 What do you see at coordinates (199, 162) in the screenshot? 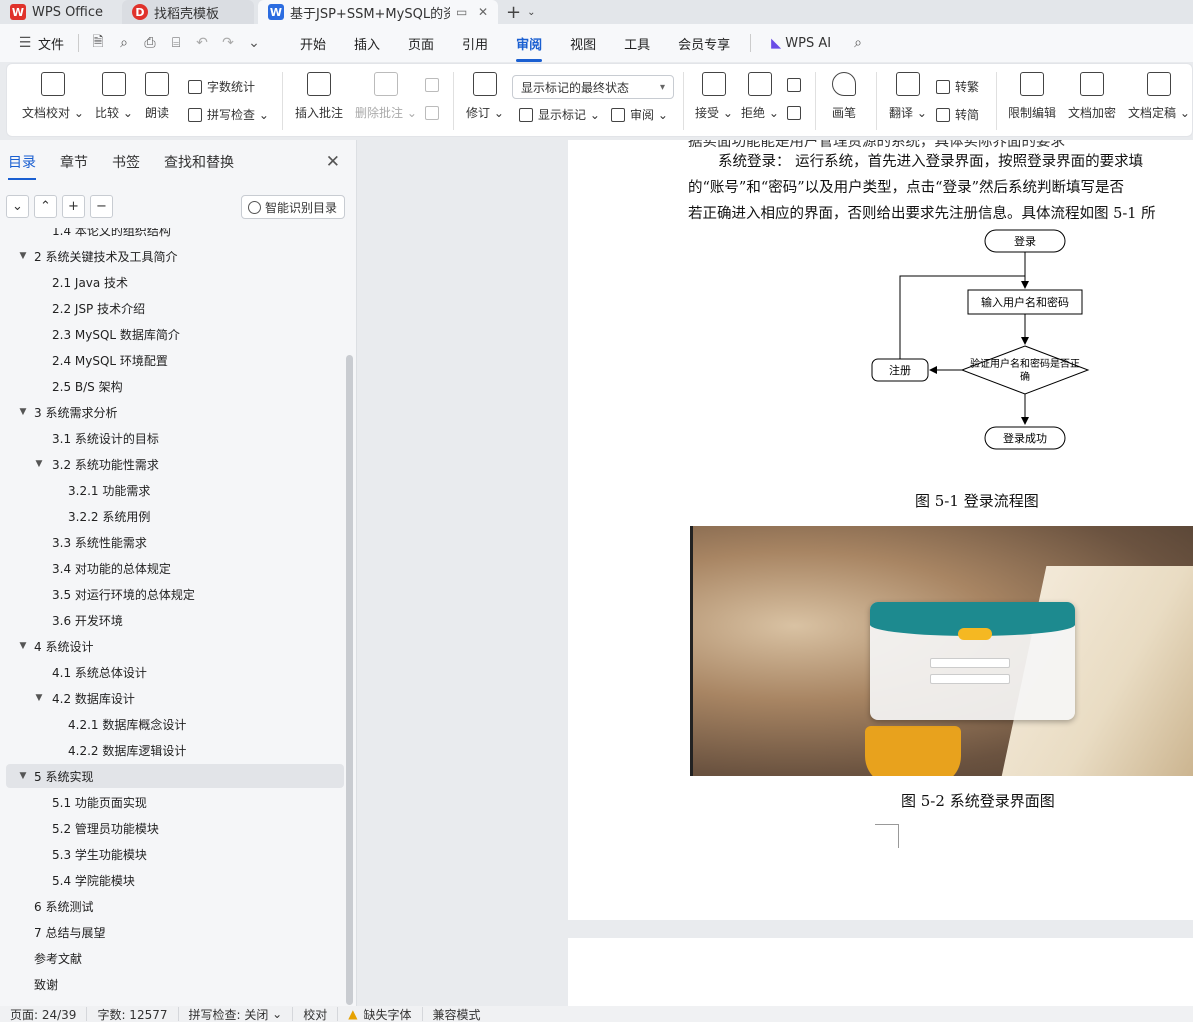
I see `tab-find-replace: 查找和替换` at bounding box center [199, 162].